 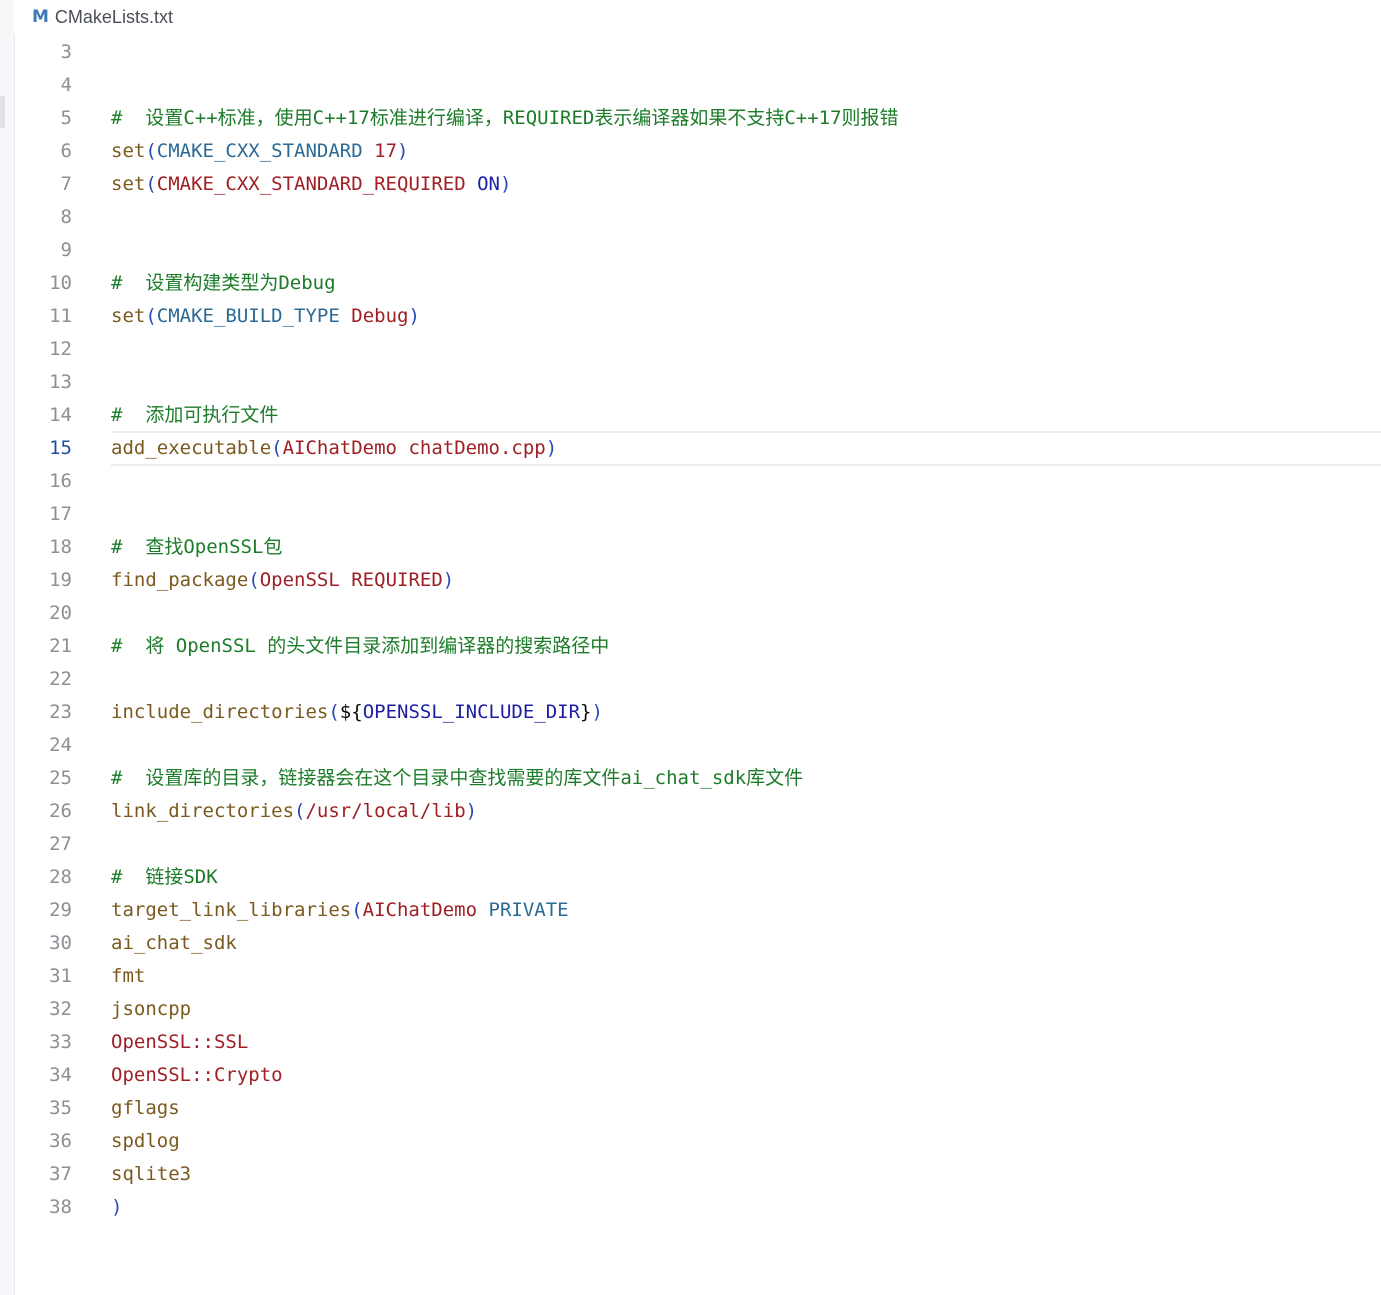 I want to click on line-number: 5, so click(x=66, y=118).